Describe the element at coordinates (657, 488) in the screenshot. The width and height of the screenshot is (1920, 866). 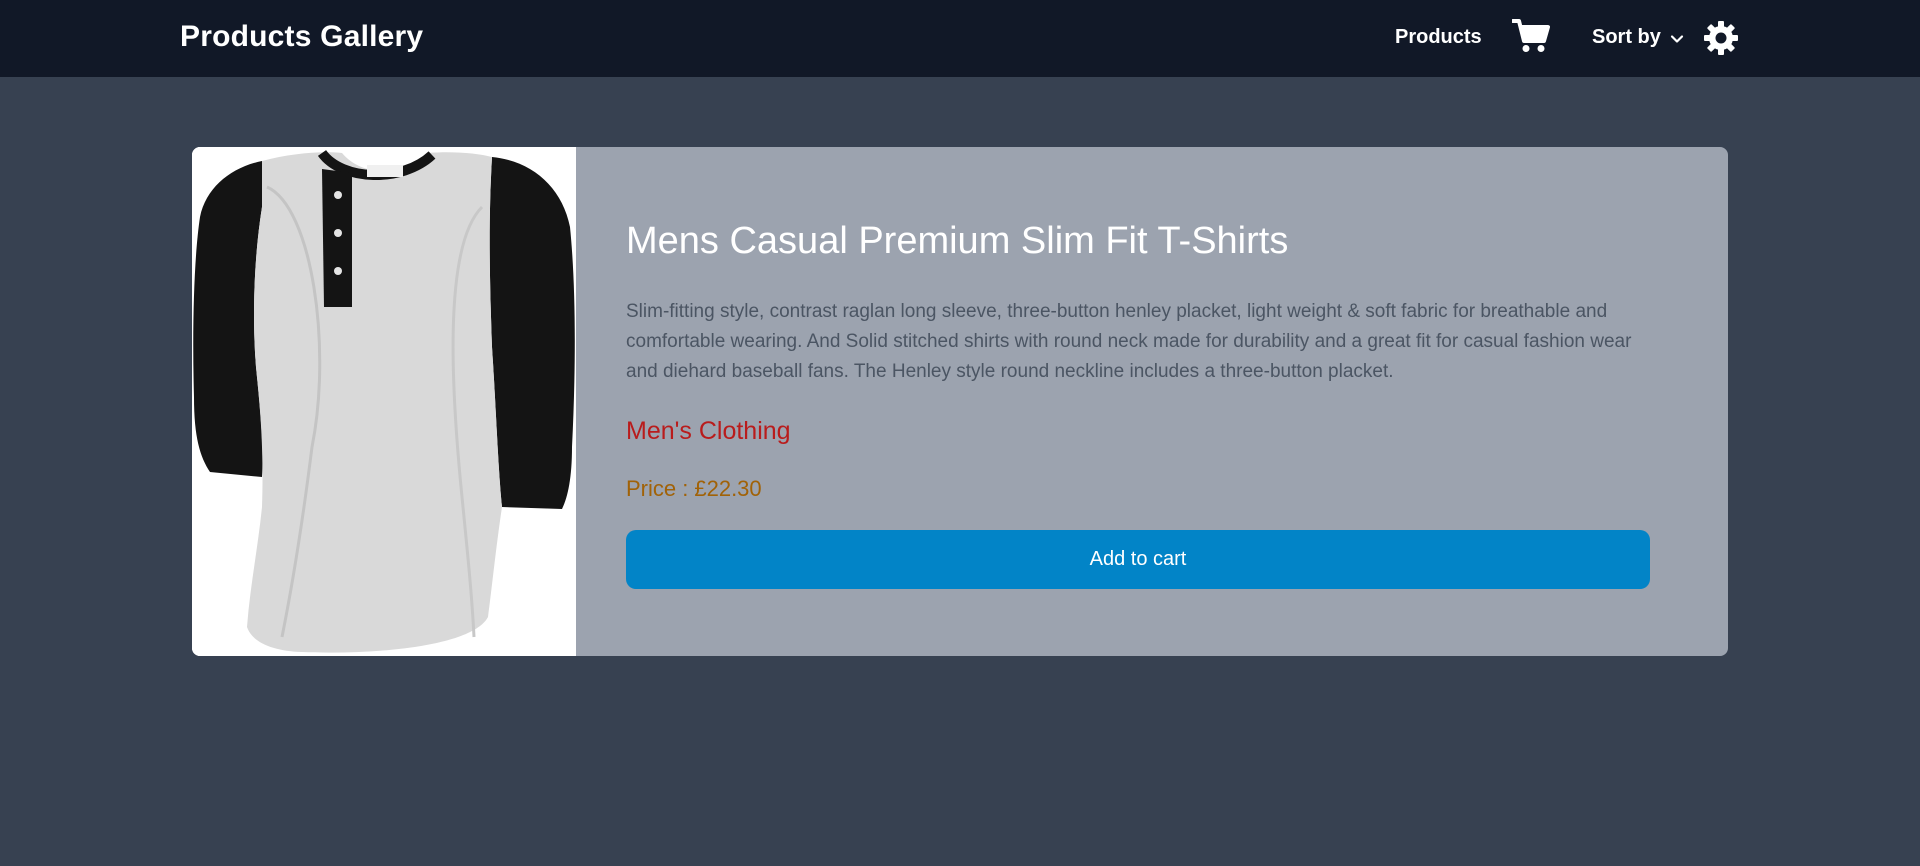
I see `price-label: Price :` at that location.